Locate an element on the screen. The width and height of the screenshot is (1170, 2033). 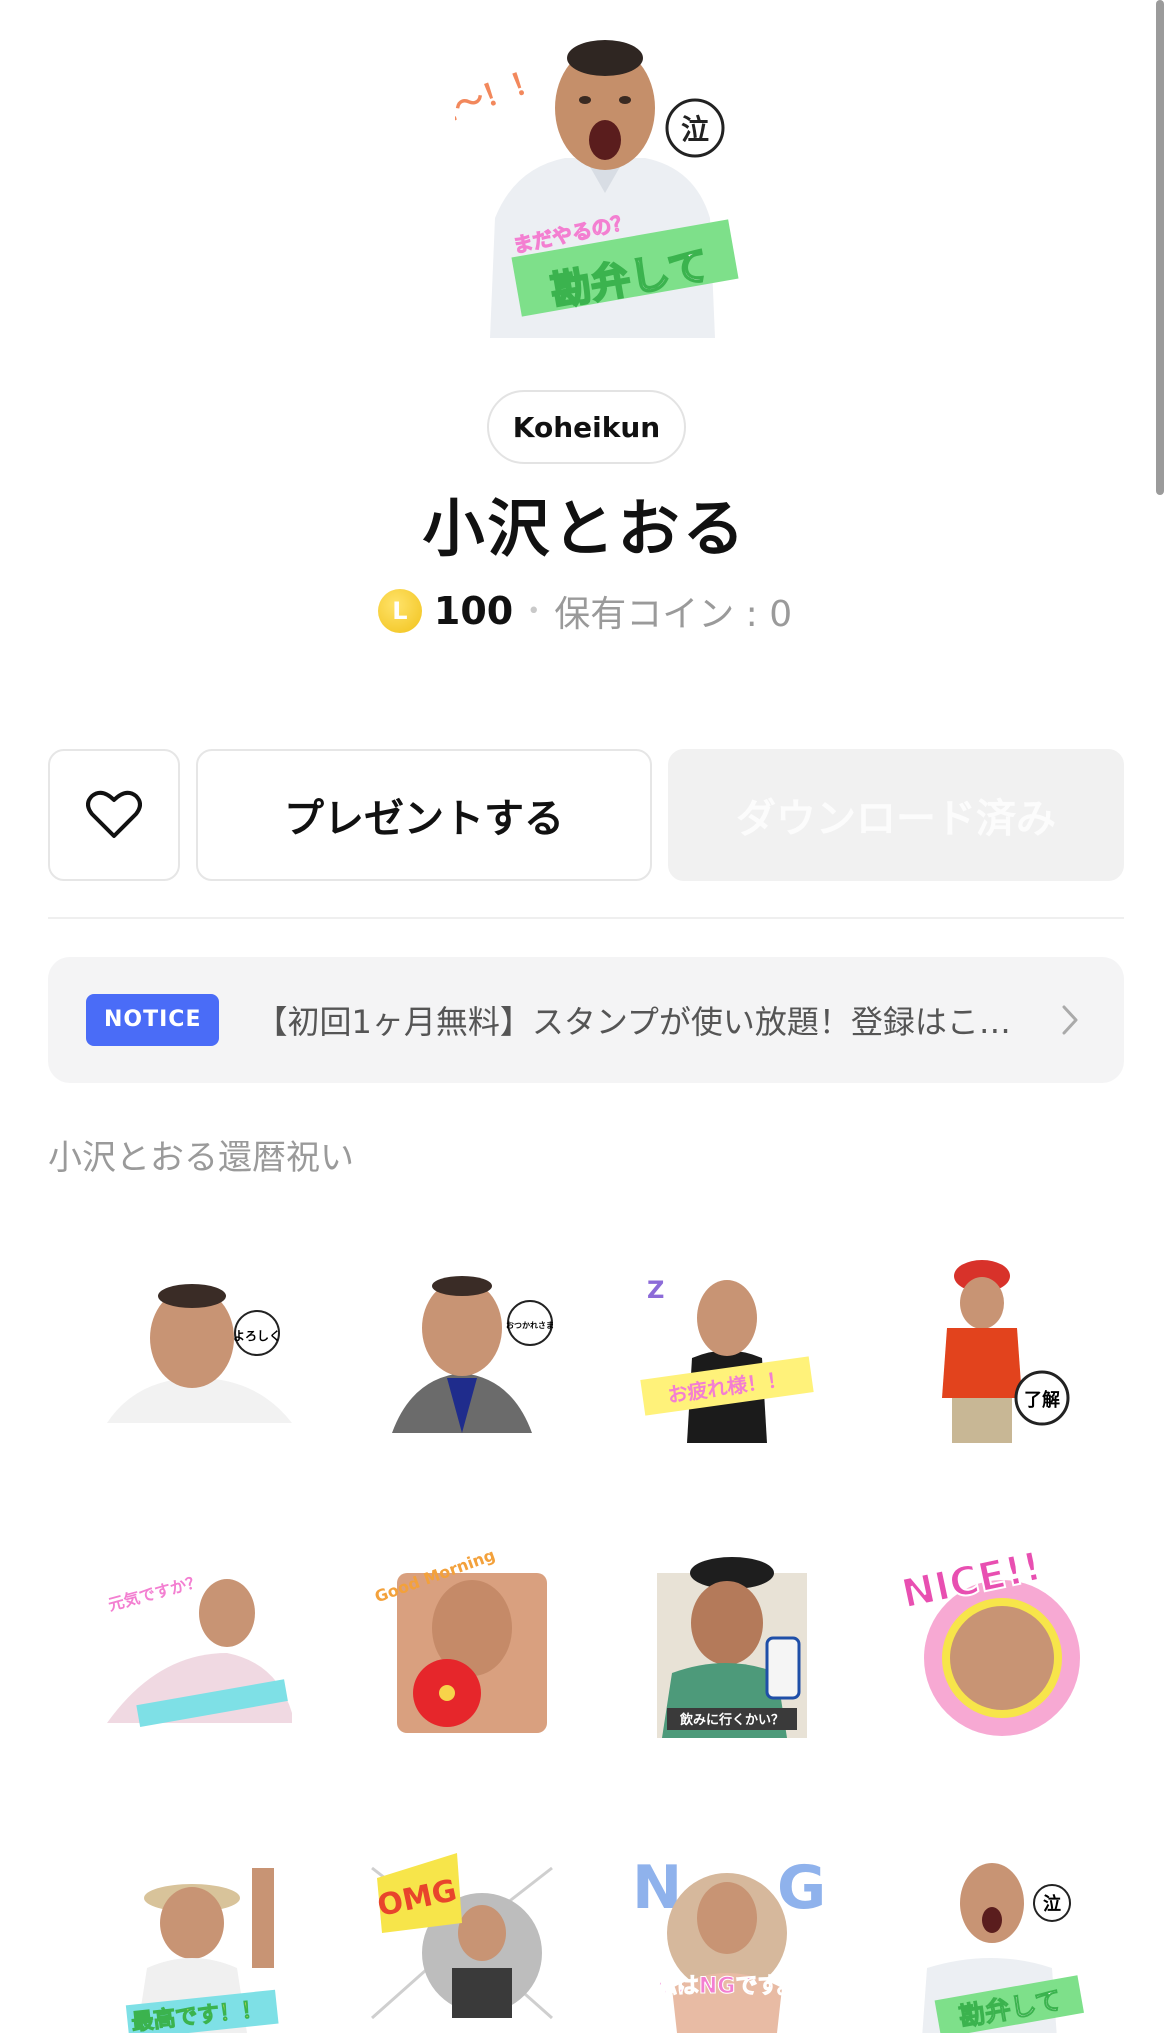
notice-text: 【初回1ヶ月無料】スタンプが使い放題！登録はこちら is located at coordinates (645, 1022).